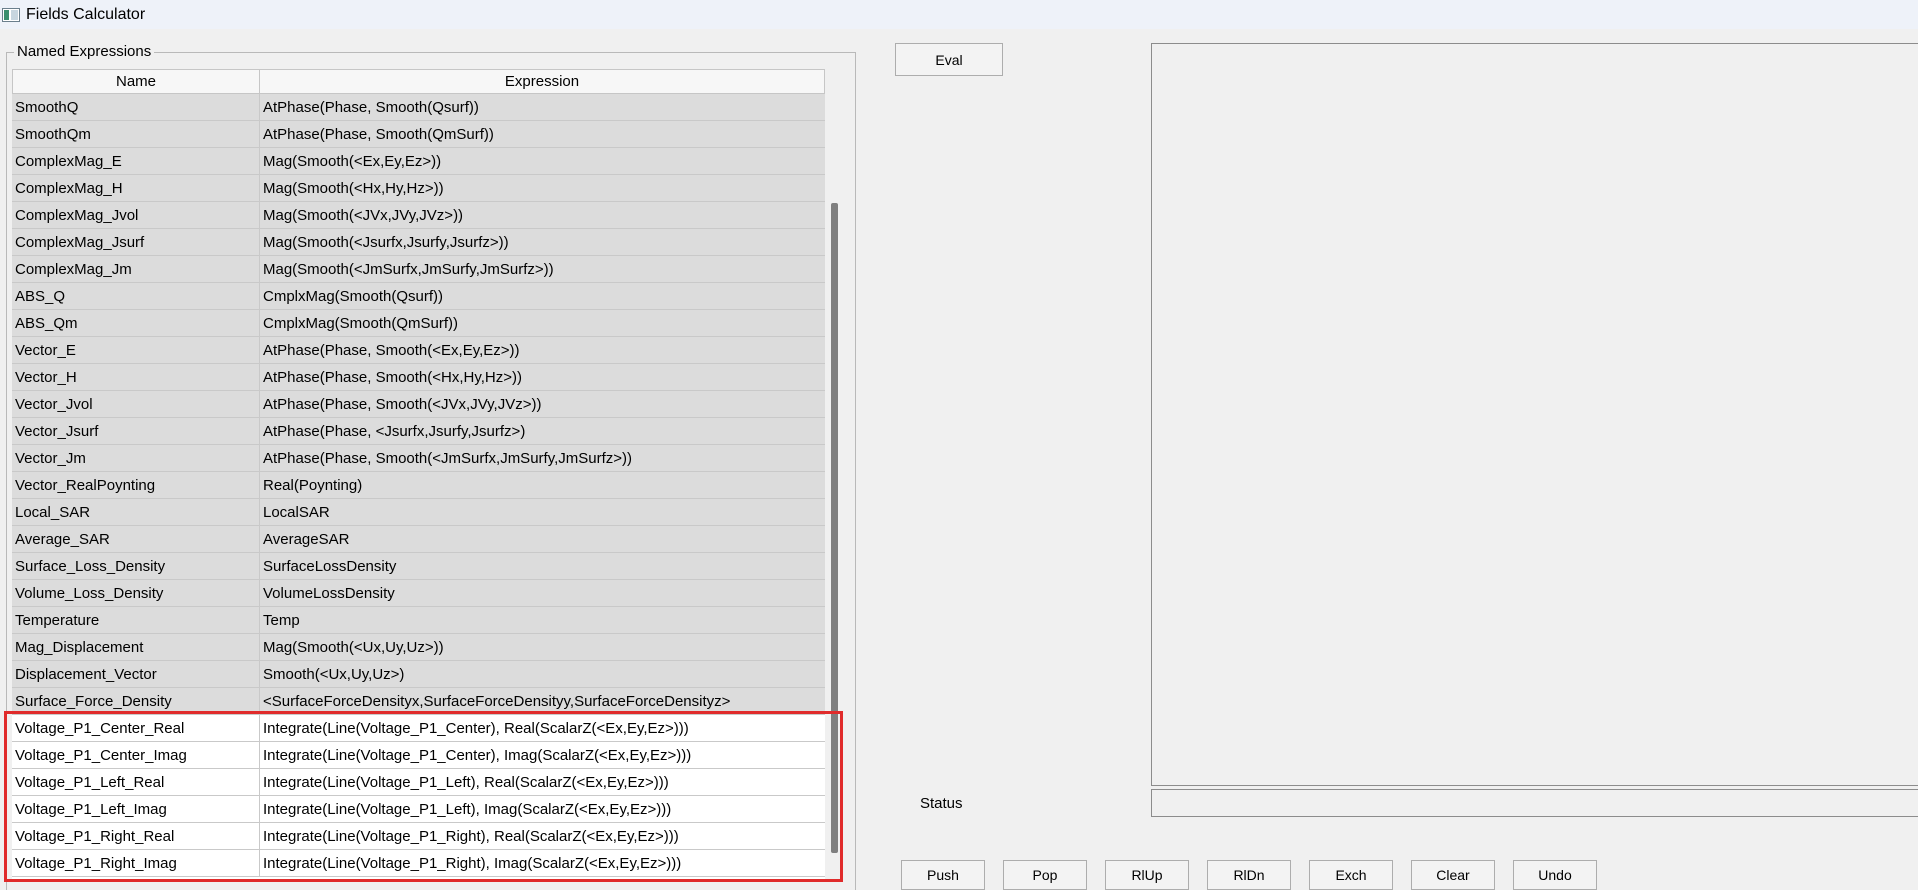 The height and width of the screenshot is (890, 1918). Describe the element at coordinates (136, 701) in the screenshot. I see `row-name-cell: Surface_Force_Density` at that location.